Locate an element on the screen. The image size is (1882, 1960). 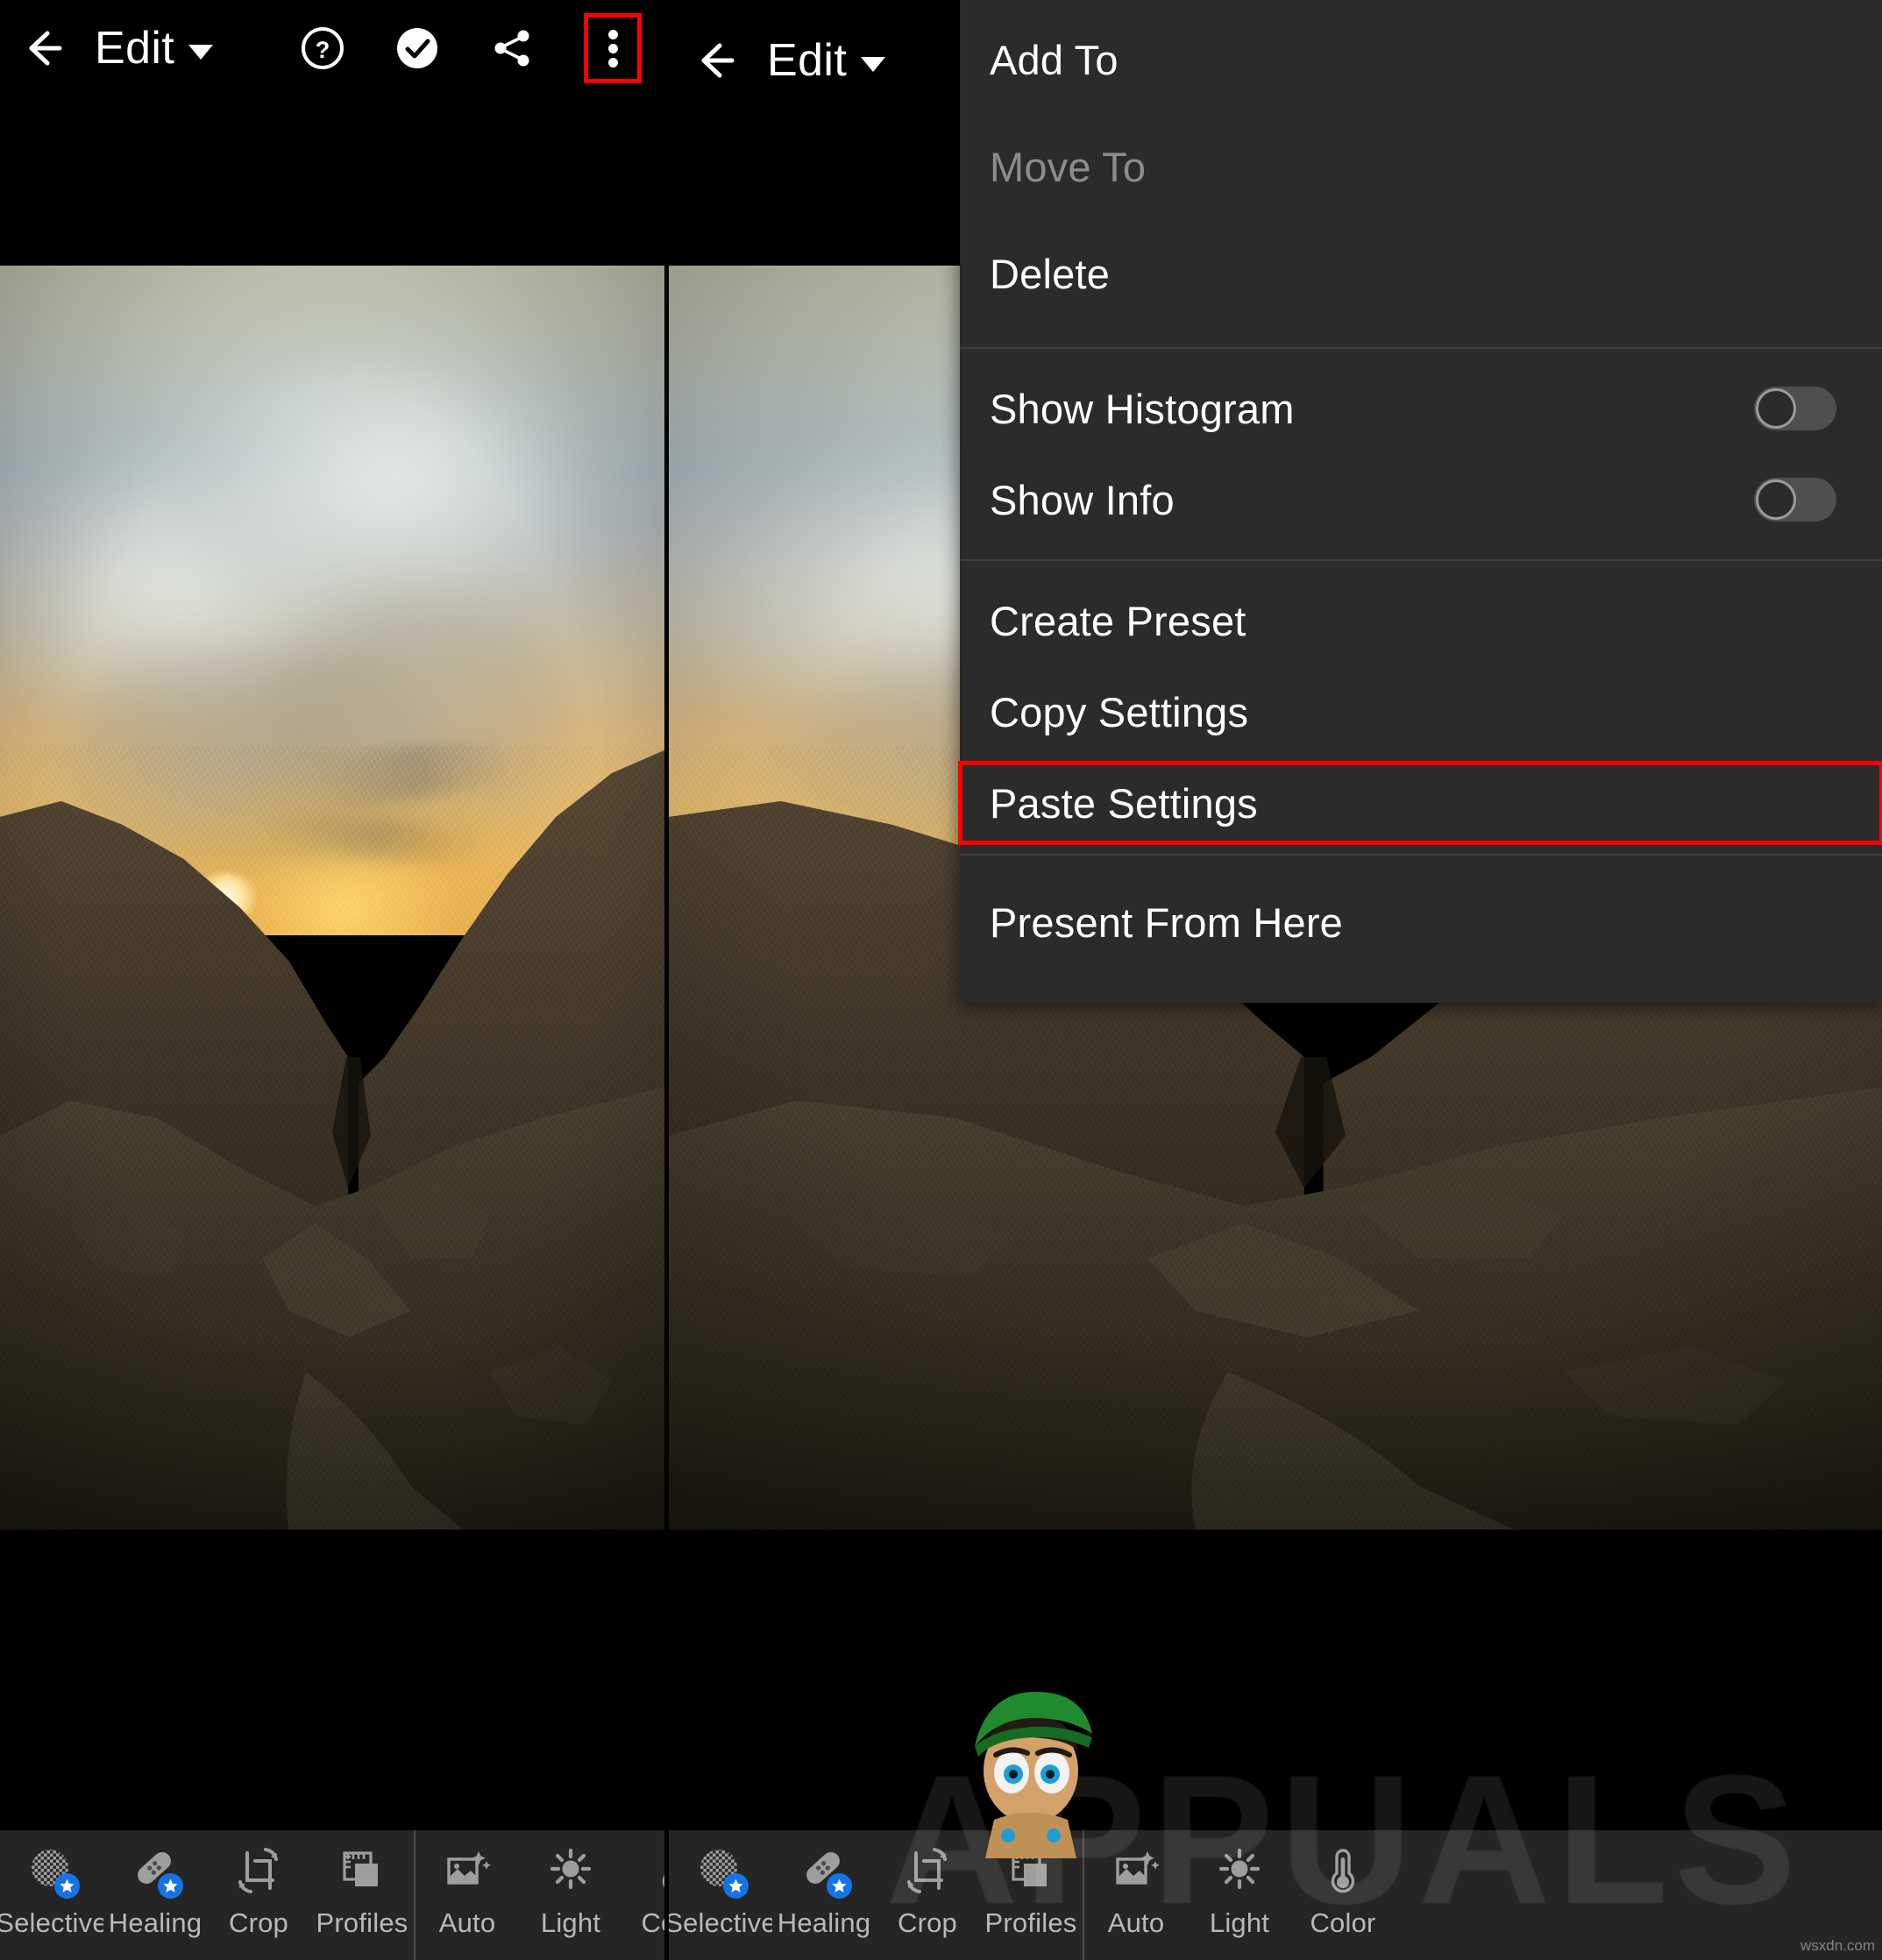
menu-item-delete: Delete is located at coordinates (1421, 273).